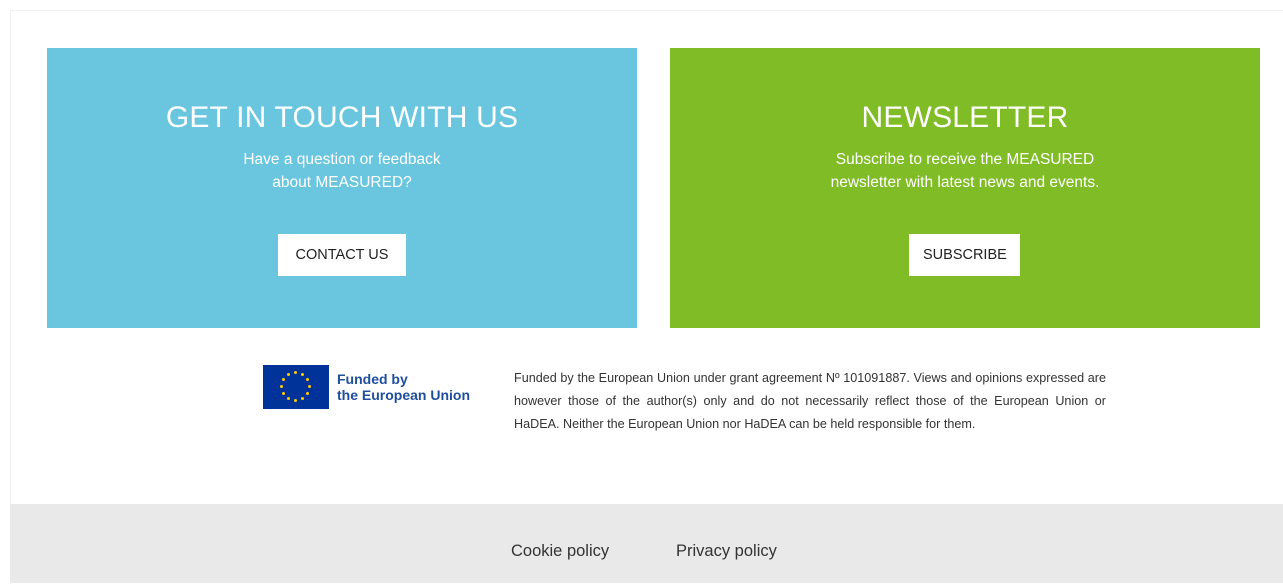  I want to click on contact-us-button: CONTACT US, so click(342, 255).